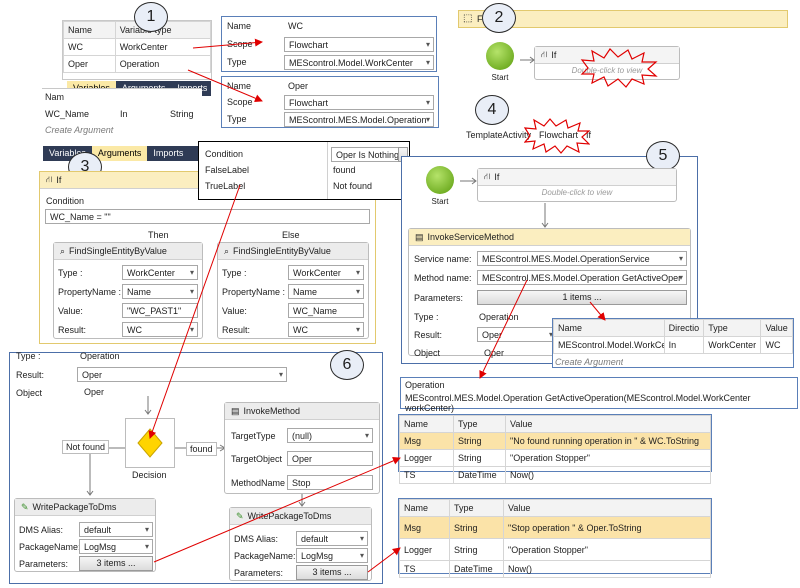 The width and height of the screenshot is (800, 588). What do you see at coordinates (86, 447) in the screenshot?
I see `not-found-edge-label: Not found` at bounding box center [86, 447].